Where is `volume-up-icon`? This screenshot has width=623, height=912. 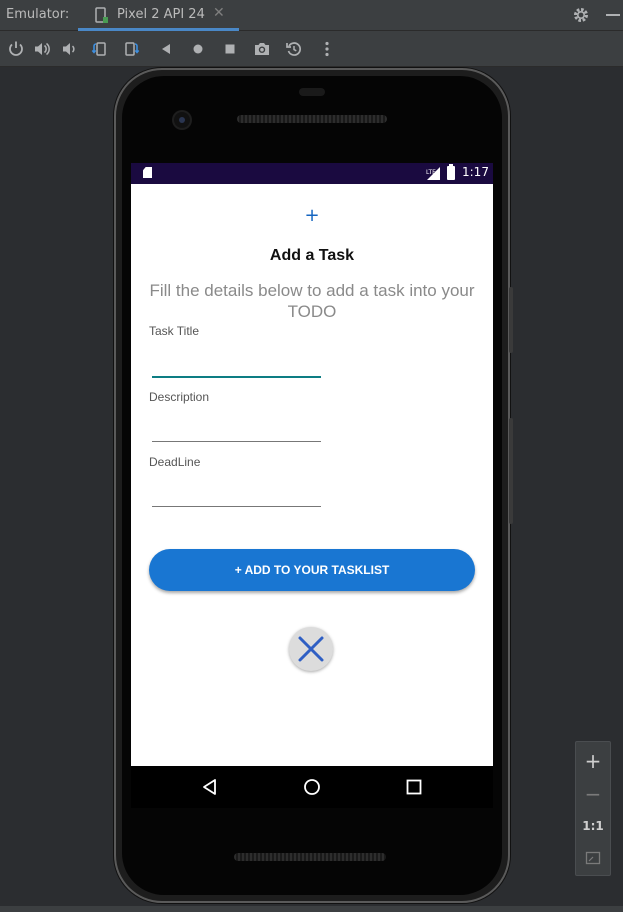 volume-up-icon is located at coordinates (42, 49).